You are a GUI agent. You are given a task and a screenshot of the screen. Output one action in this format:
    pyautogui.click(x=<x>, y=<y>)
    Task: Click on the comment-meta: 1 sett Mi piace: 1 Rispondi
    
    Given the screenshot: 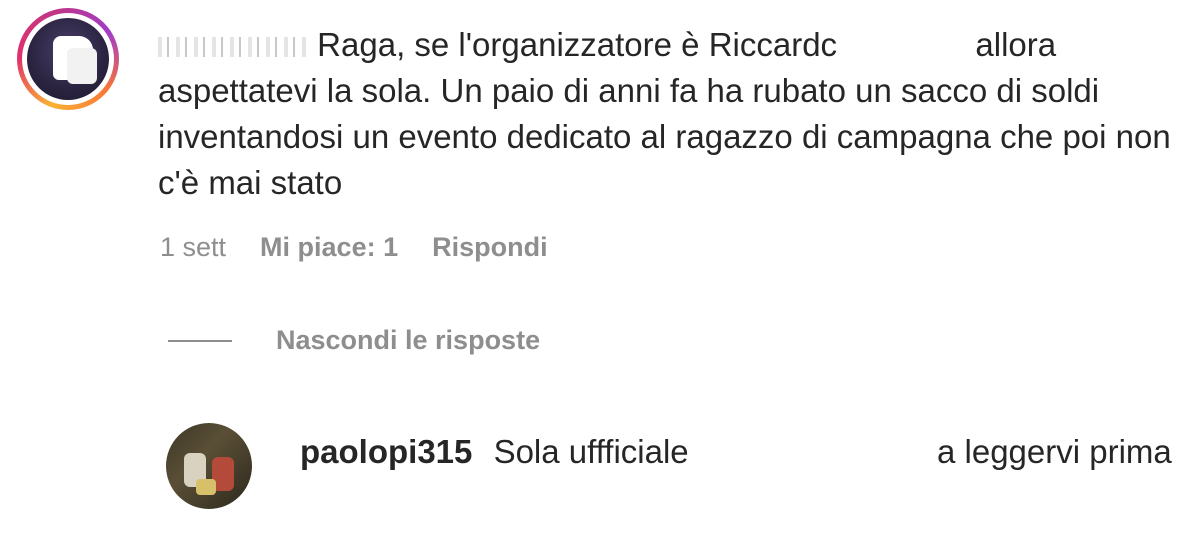 What is the action you would take?
    pyautogui.click(x=354, y=247)
    